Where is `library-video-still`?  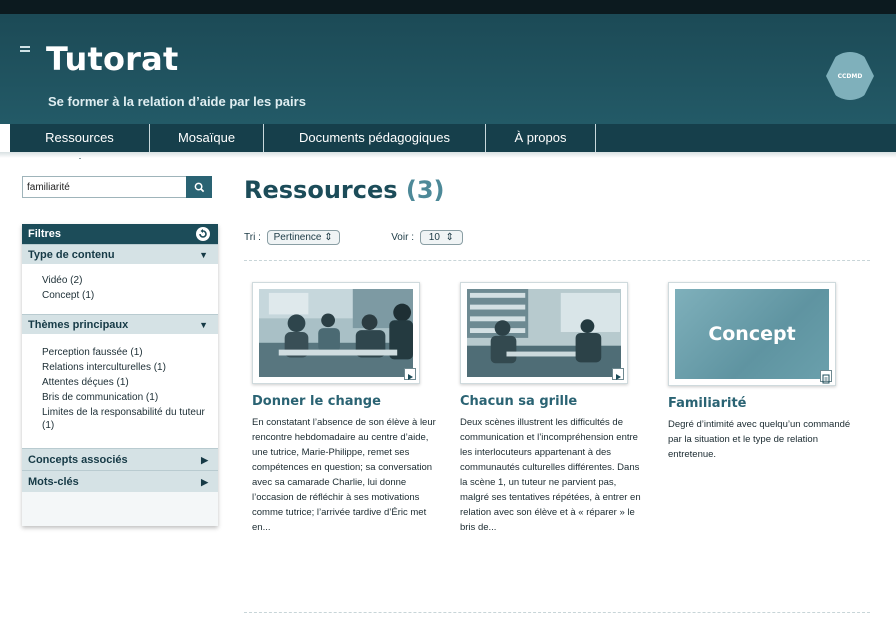 library-video-still is located at coordinates (544, 333).